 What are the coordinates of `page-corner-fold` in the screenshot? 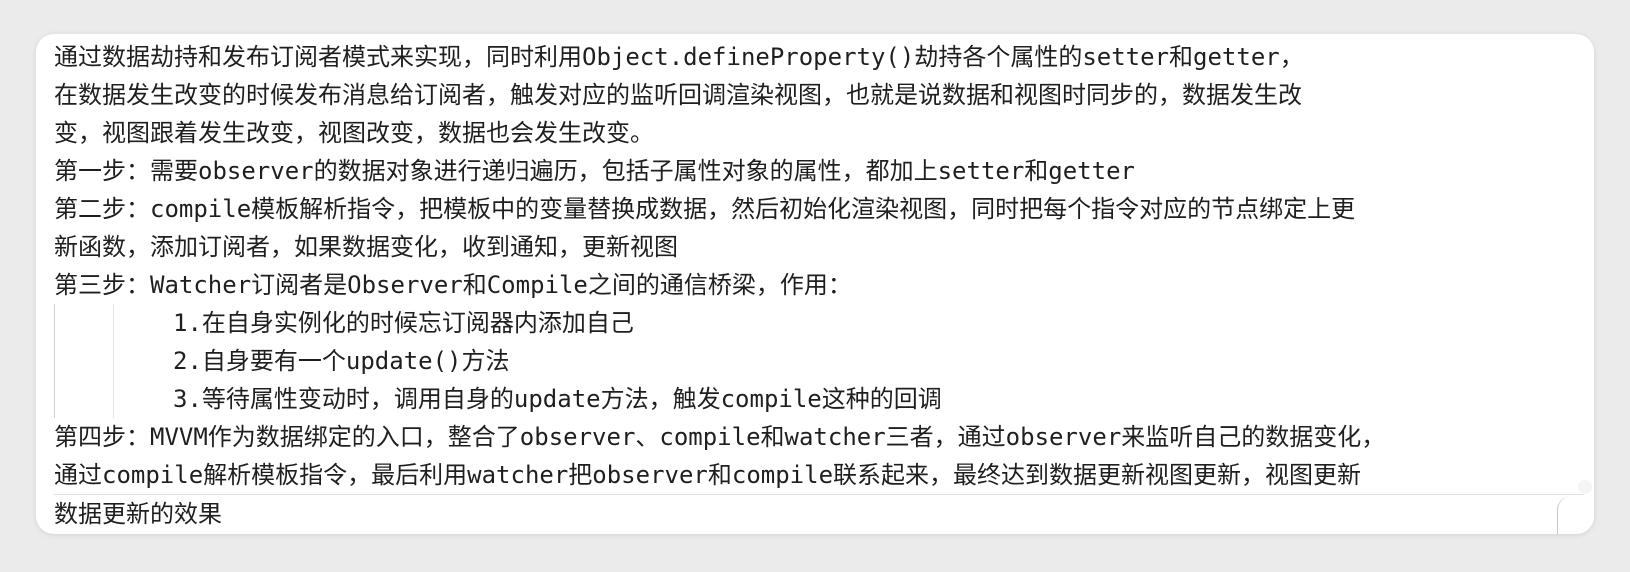 It's located at (1575, 507).